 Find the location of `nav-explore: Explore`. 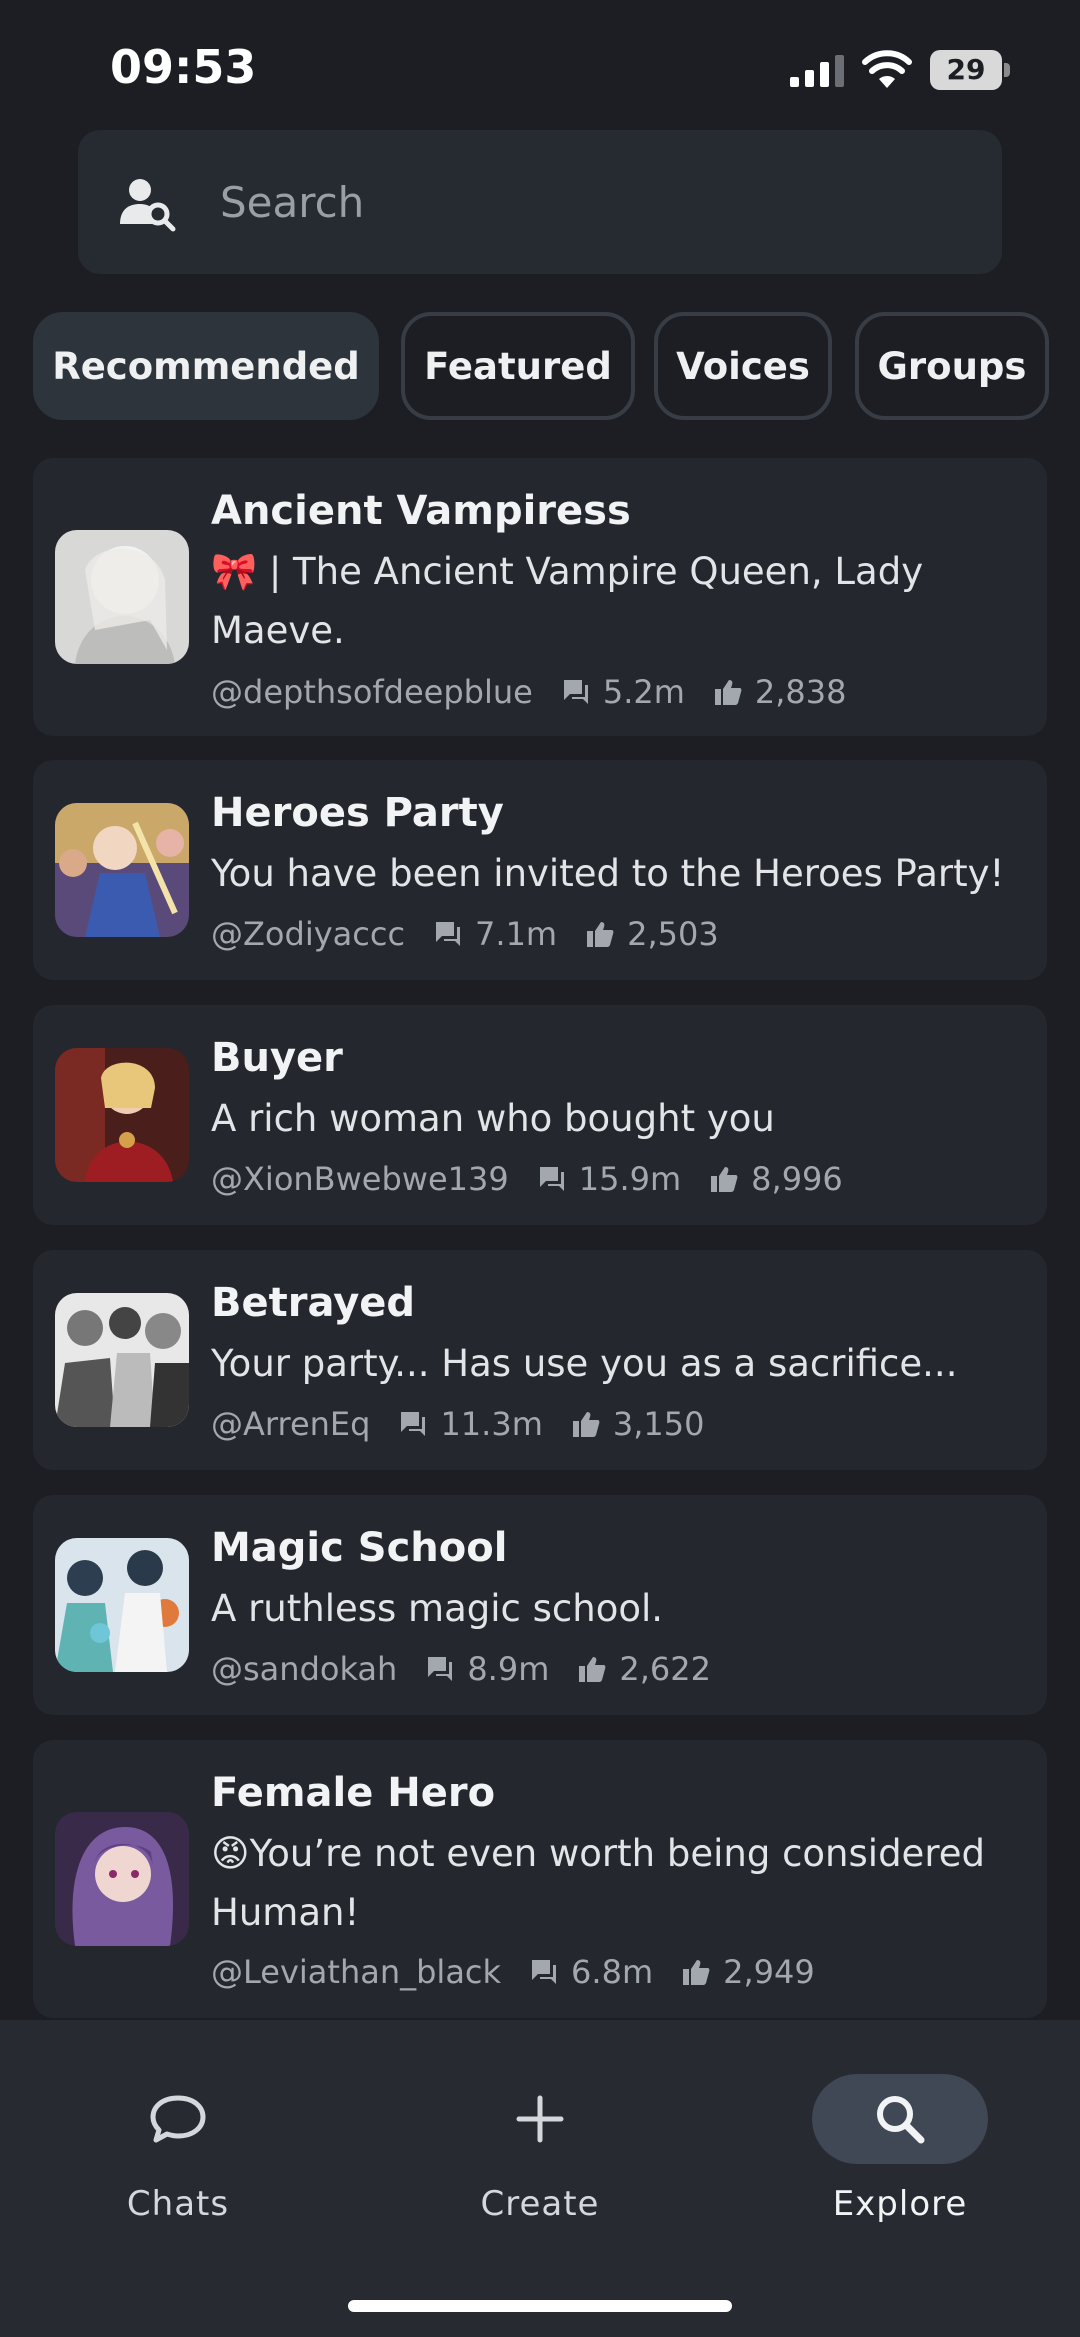

nav-explore: Explore is located at coordinates (900, 2139).